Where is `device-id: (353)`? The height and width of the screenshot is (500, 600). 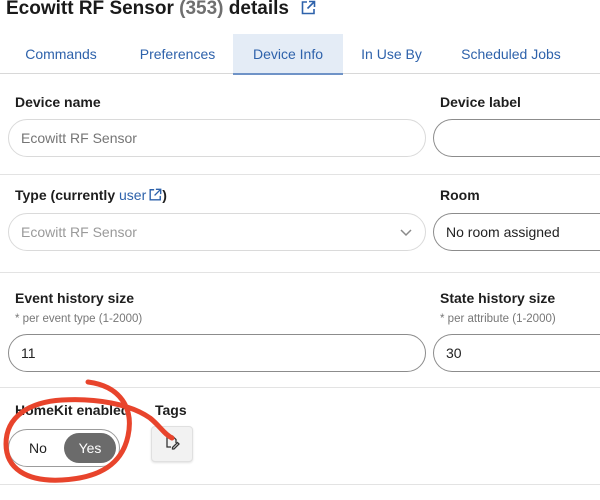 device-id: (353) is located at coordinates (201, 9).